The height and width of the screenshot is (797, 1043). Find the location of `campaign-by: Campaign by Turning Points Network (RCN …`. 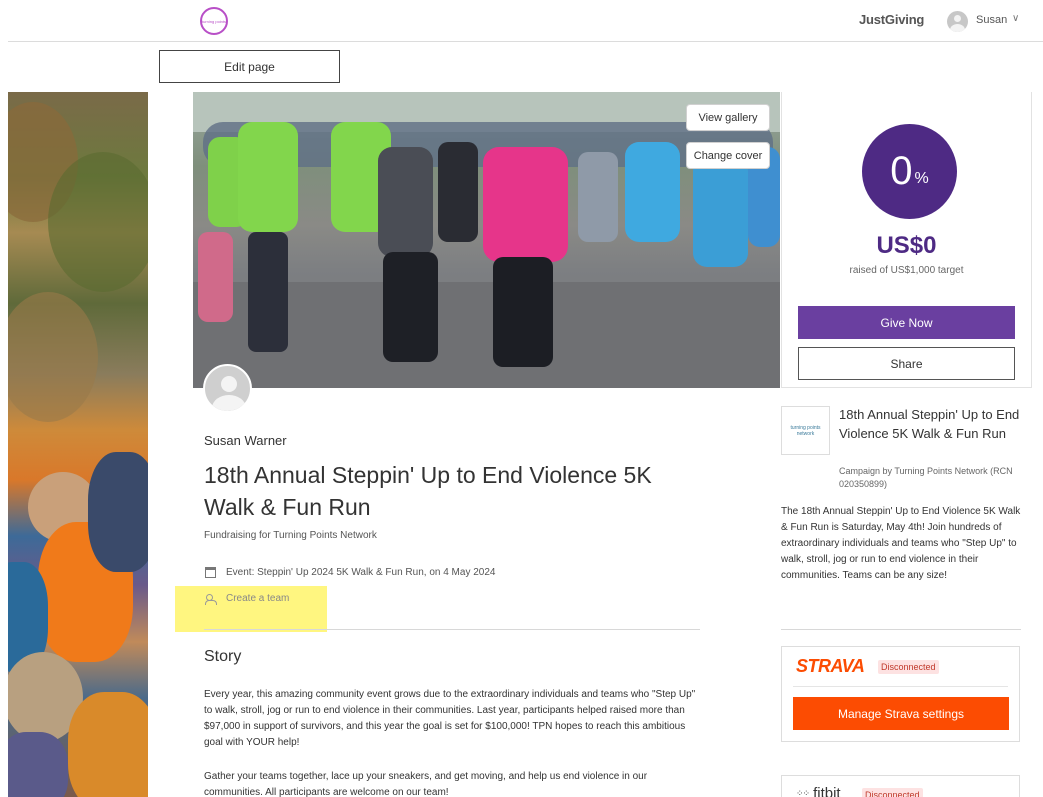

campaign-by: Campaign by Turning Points Network (RCN … is located at coordinates (926, 477).